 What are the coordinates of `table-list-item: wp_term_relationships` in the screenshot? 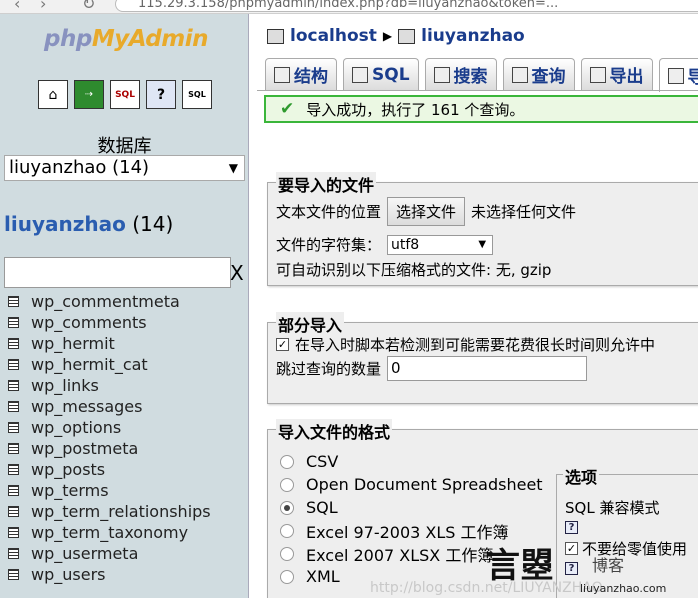 It's located at (109, 511).